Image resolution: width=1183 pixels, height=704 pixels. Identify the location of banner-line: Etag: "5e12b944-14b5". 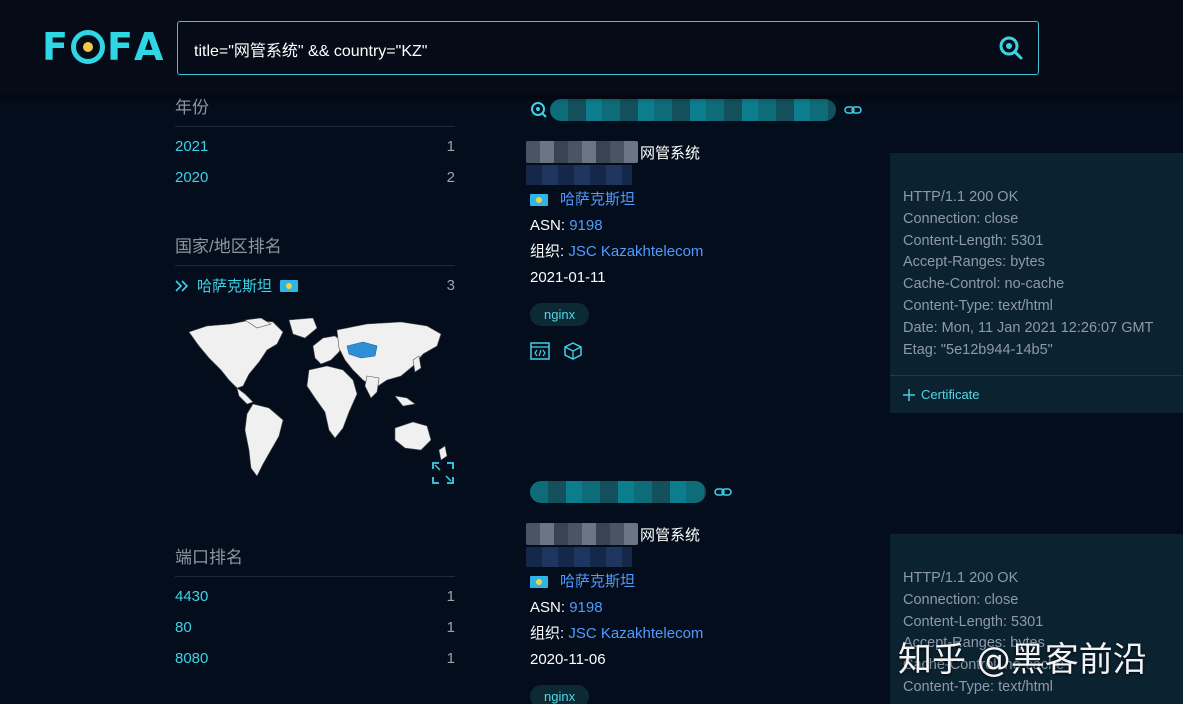
(978, 349).